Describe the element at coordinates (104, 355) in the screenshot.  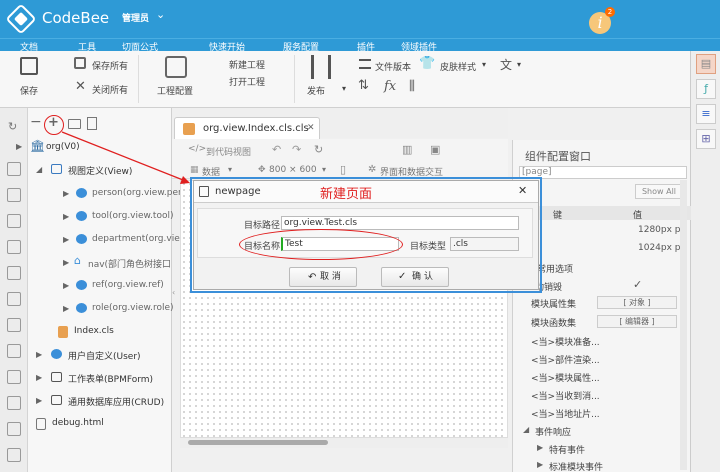
I see `tree-user-def: 用户自定义(User)` at that location.